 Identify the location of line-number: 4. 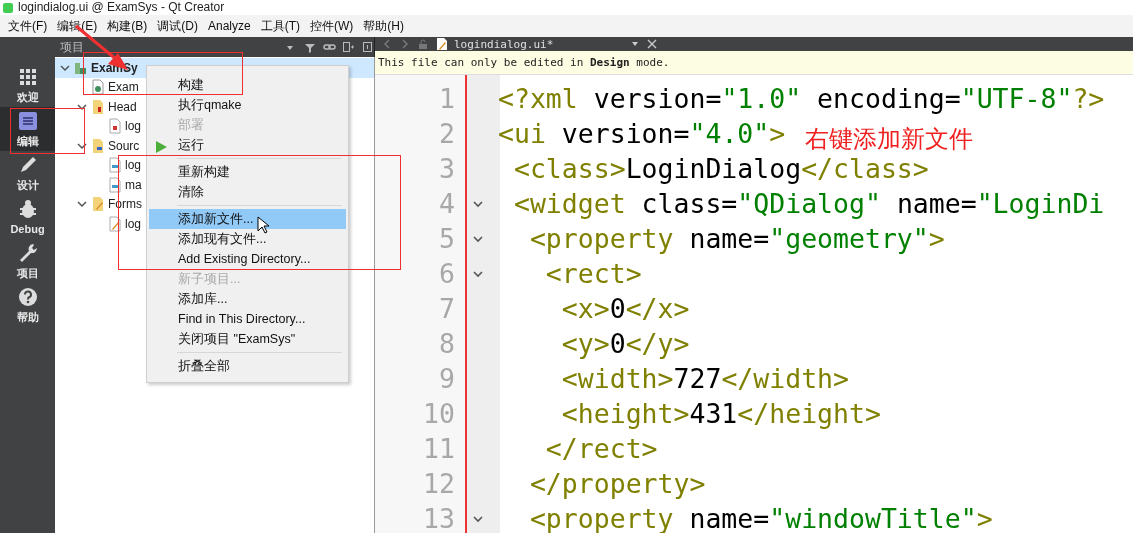
(447, 203).